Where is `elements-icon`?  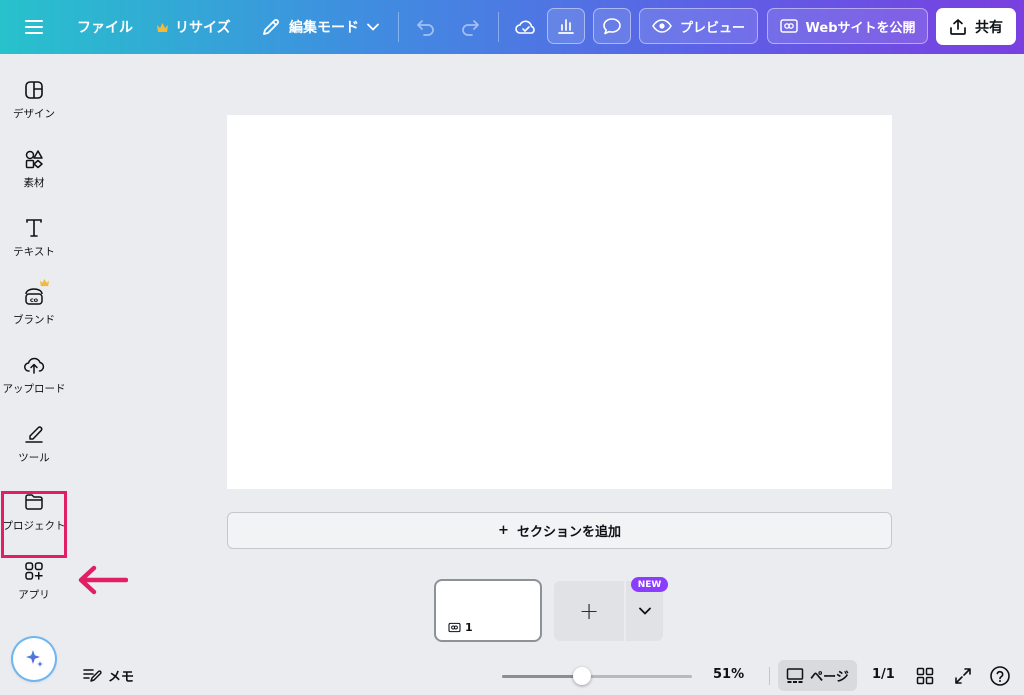 elements-icon is located at coordinates (34, 159).